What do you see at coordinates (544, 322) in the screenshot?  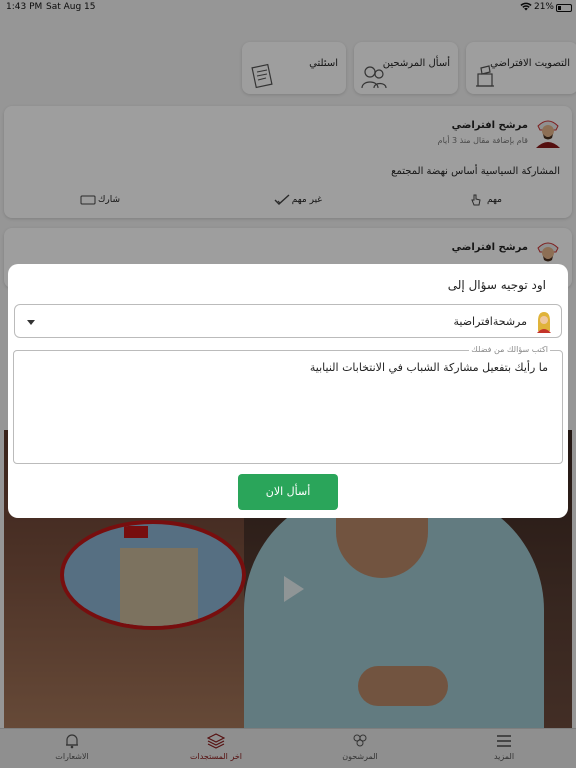 I see `candidate-female-avatar` at bounding box center [544, 322].